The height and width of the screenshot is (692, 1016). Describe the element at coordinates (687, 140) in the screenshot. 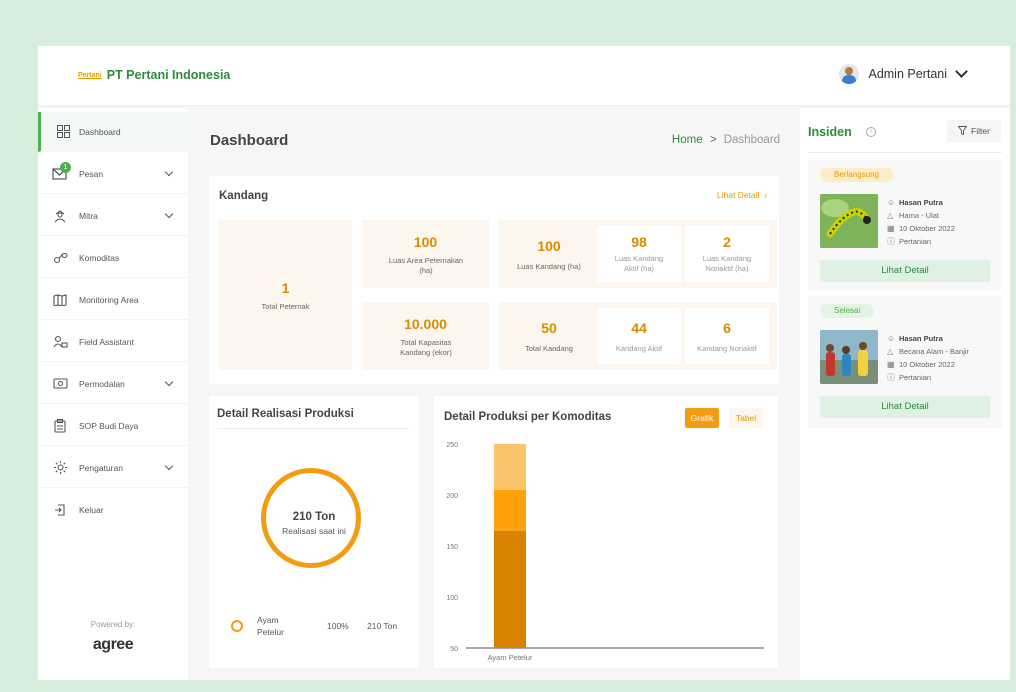

I see `breadcrumb-home: Home` at that location.